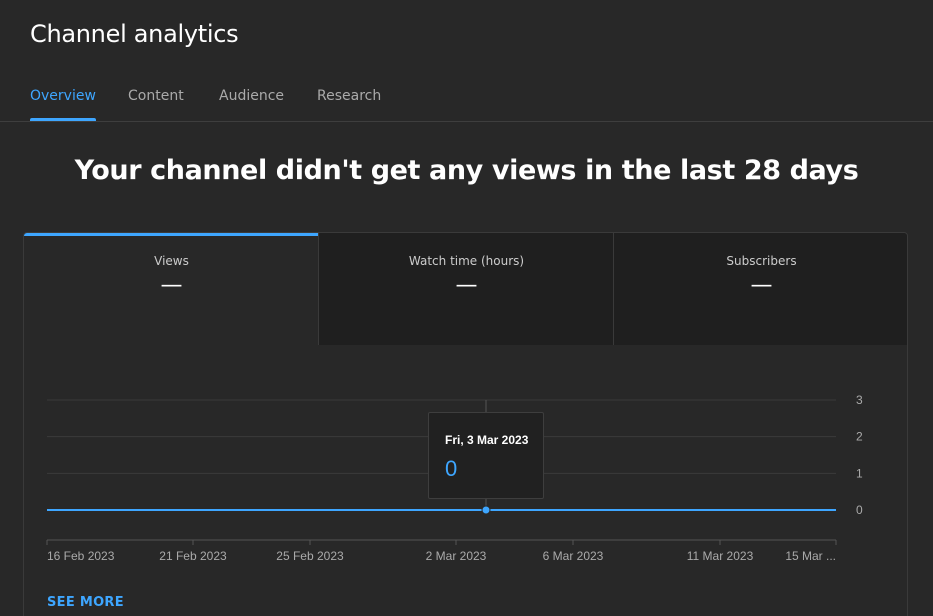  What do you see at coordinates (486, 510) in the screenshot?
I see `highlighted-data-point` at bounding box center [486, 510].